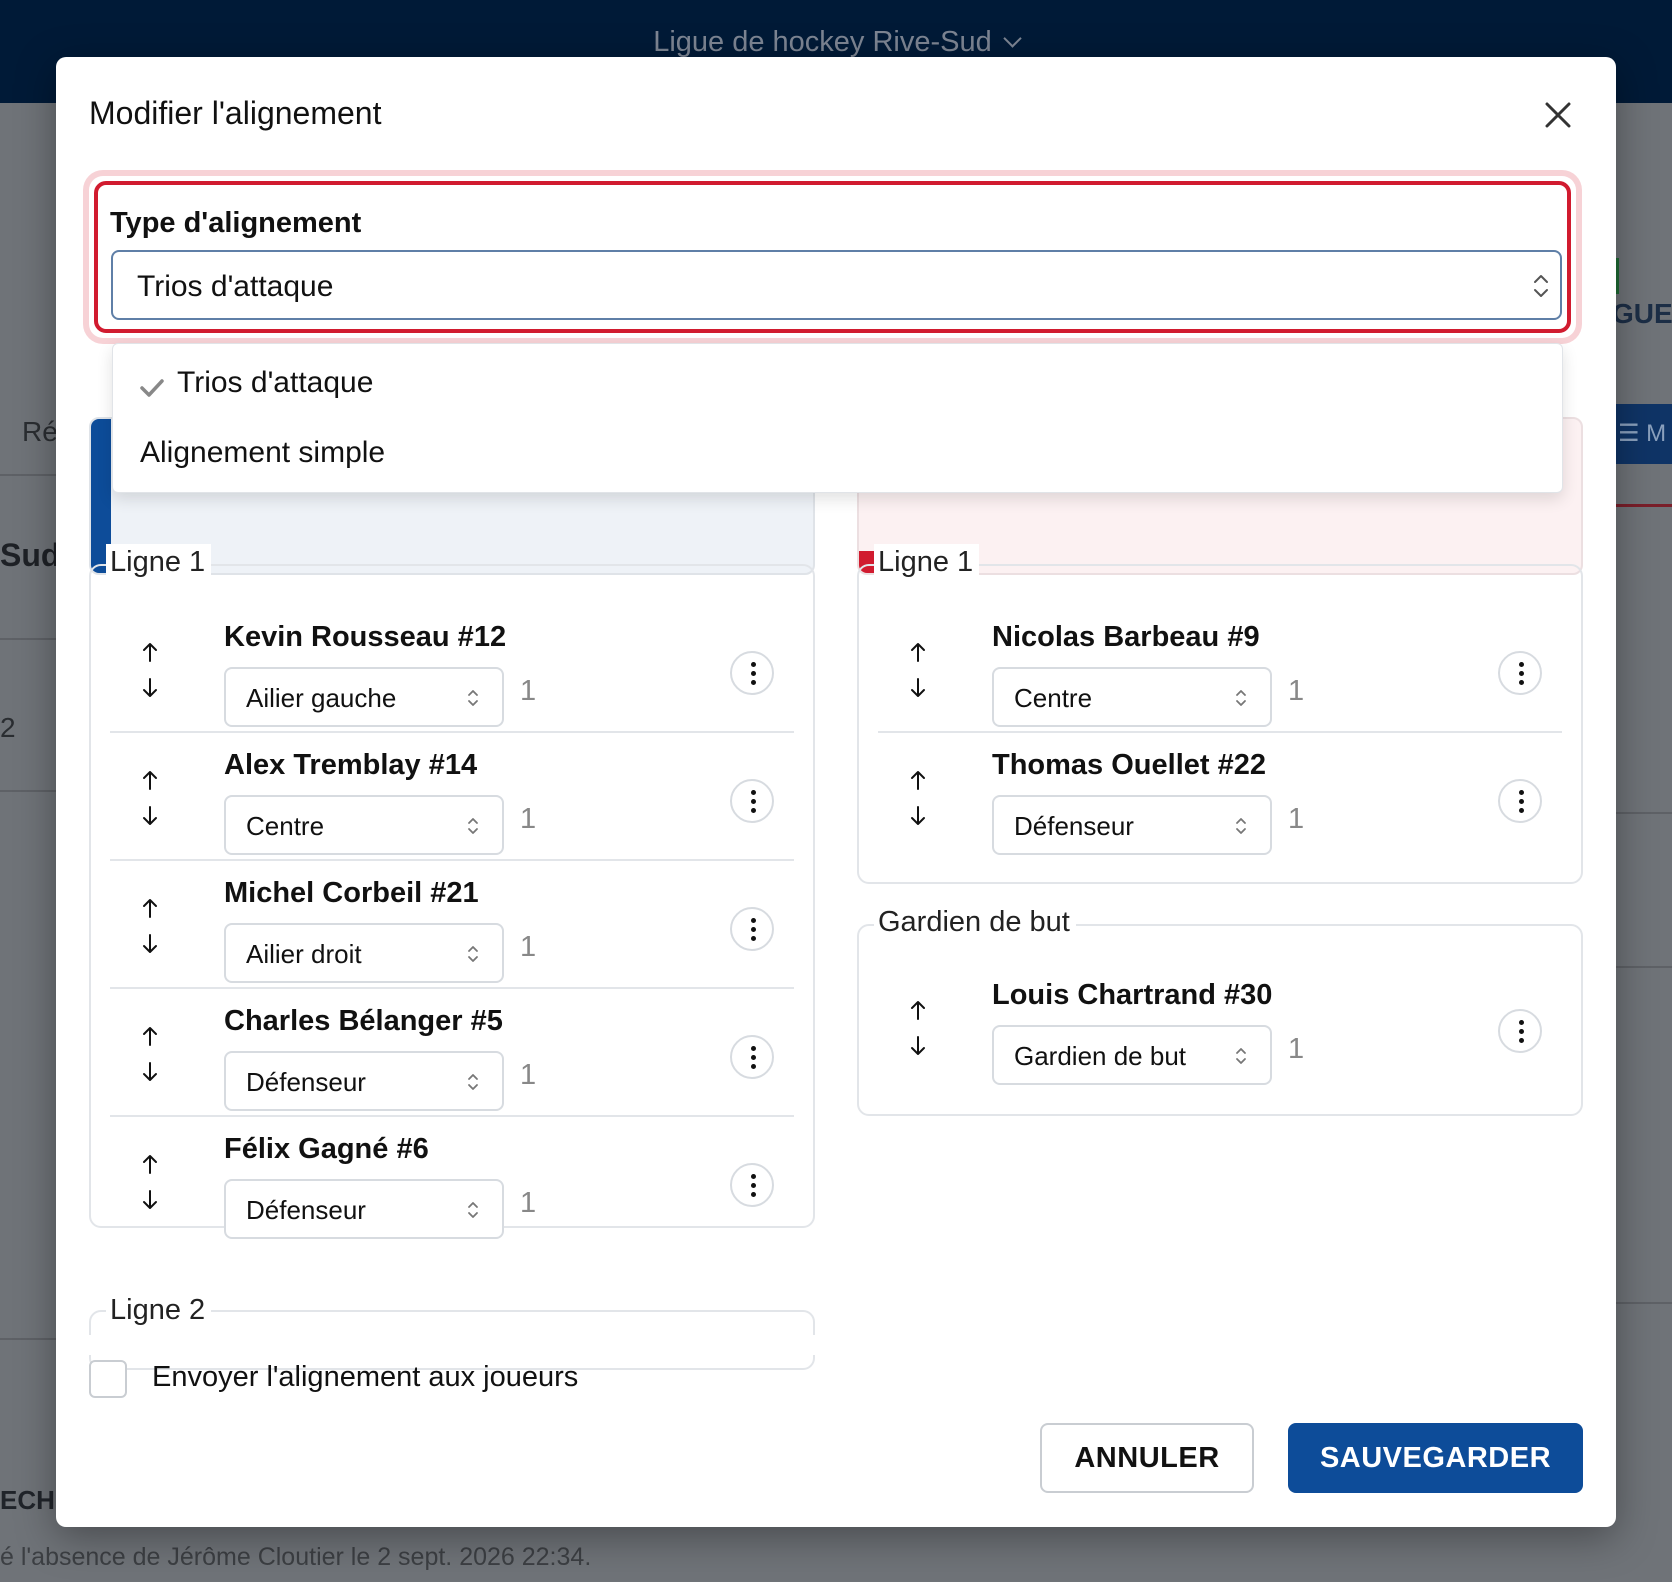 This screenshot has width=1672, height=1582. What do you see at coordinates (275, 382) in the screenshot?
I see `dropdown-option-label: Trios d'attaque` at bounding box center [275, 382].